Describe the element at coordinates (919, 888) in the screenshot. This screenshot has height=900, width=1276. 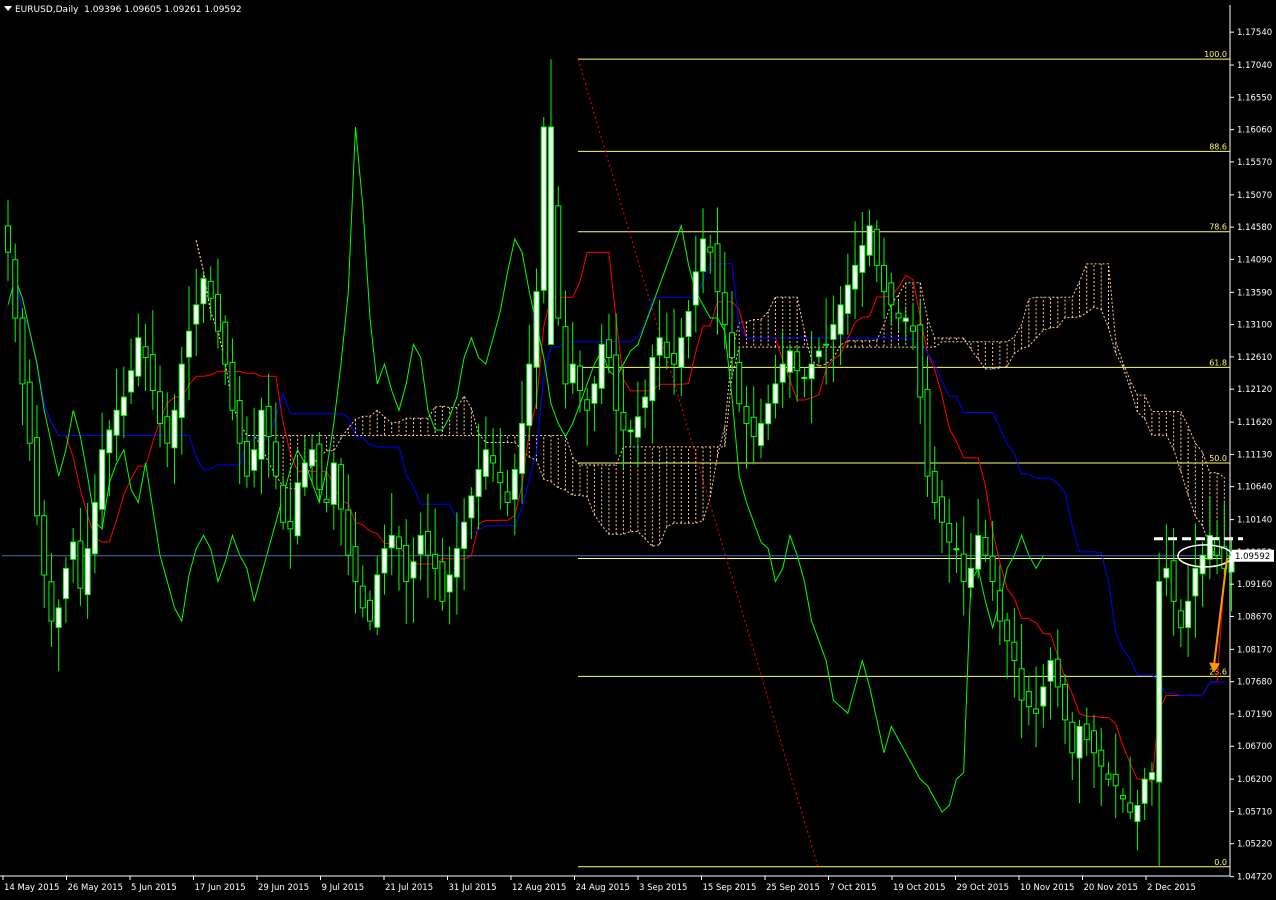
I see `x-tick-label: 19 Oct 2015` at that location.